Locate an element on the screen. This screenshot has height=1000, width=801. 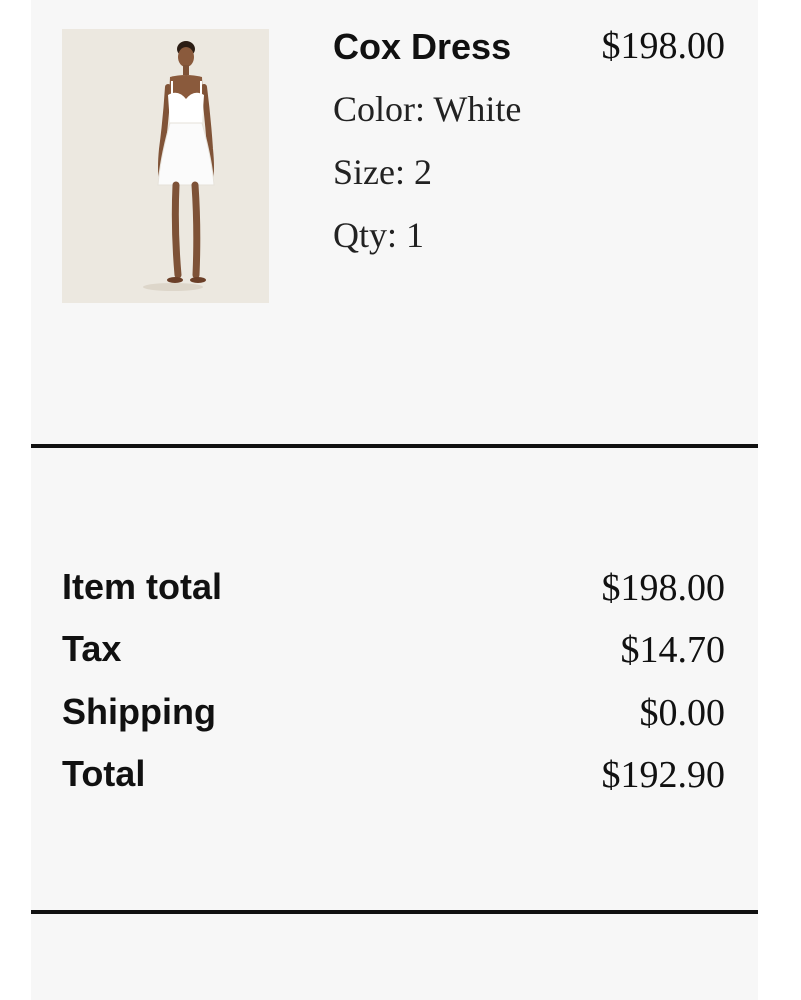
tax-label: Tax is located at coordinates (92, 648).